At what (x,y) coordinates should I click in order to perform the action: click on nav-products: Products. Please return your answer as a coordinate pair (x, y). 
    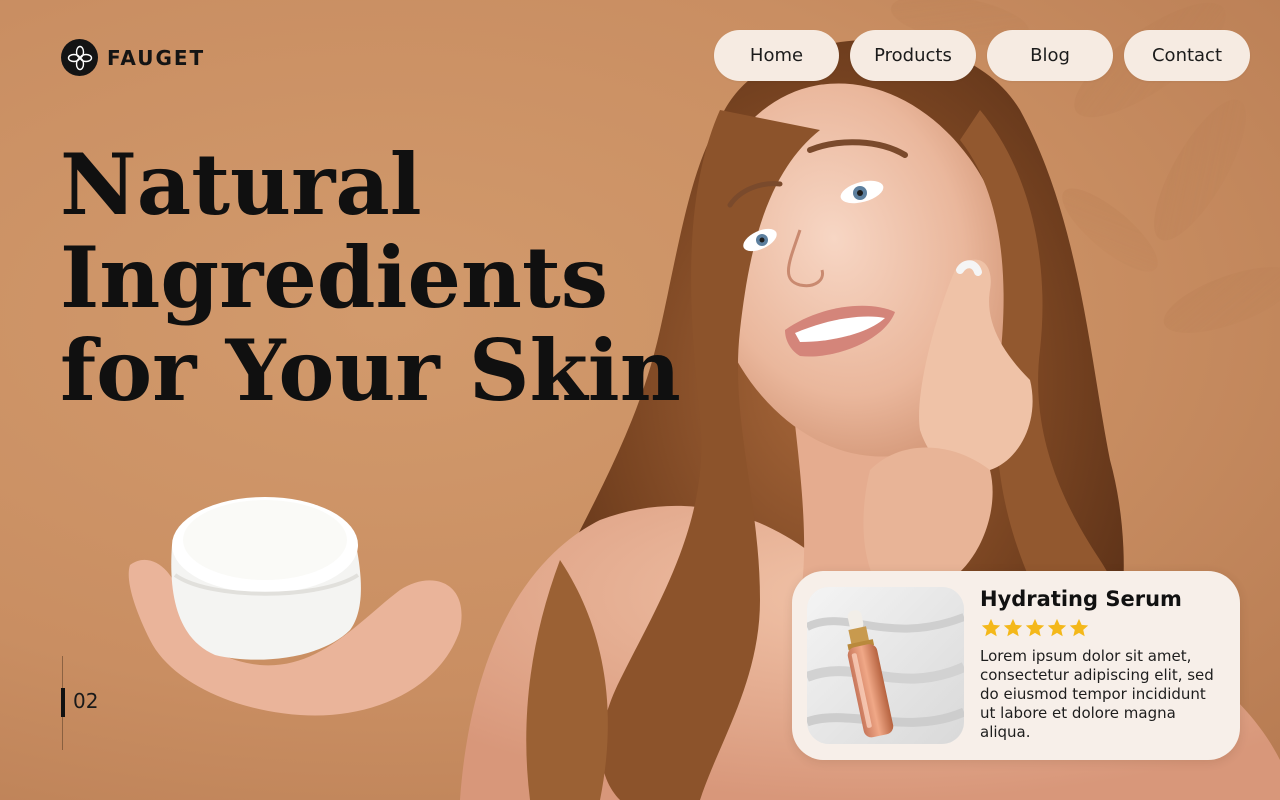
    Looking at the image, I should click on (913, 55).